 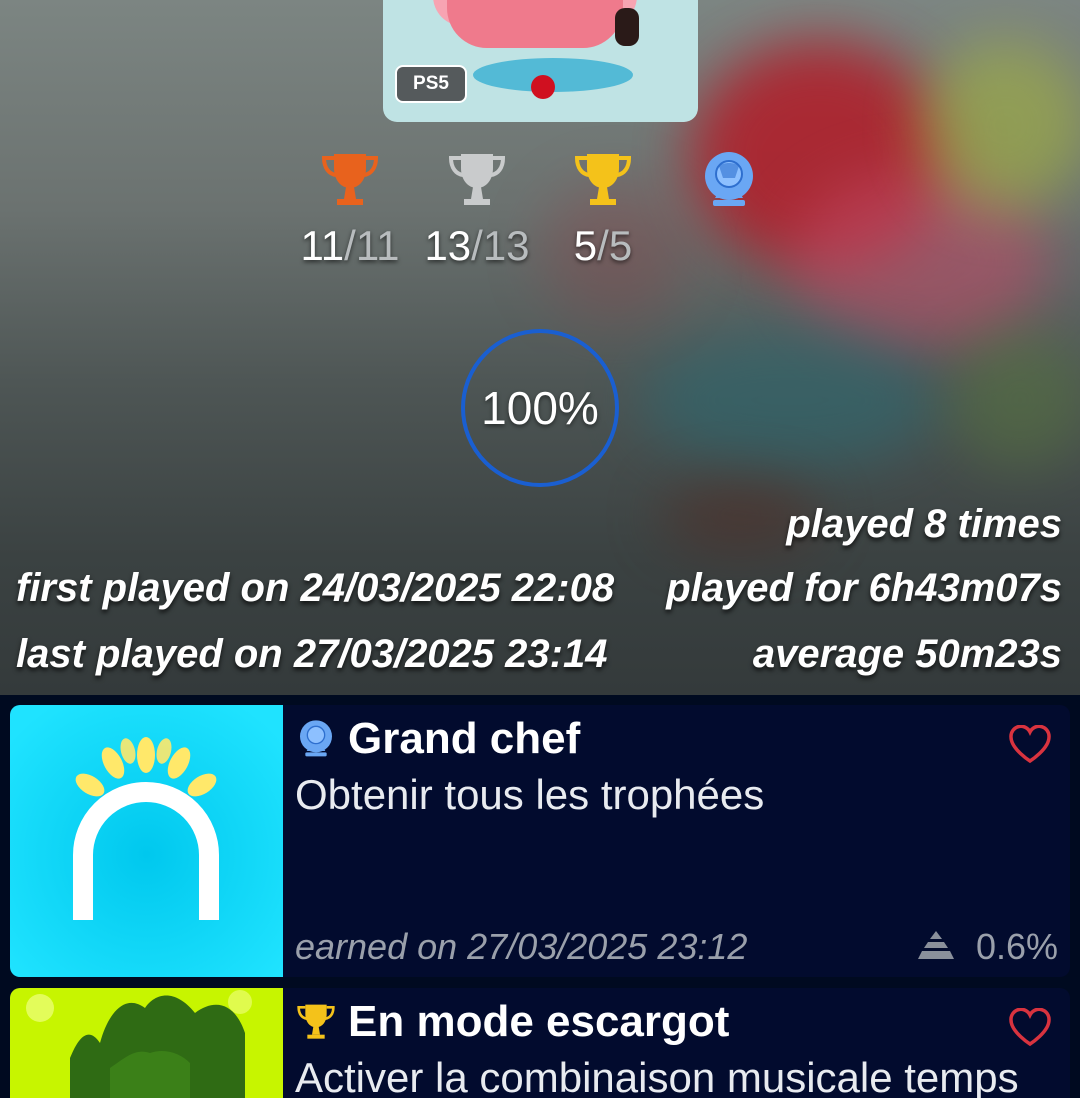 What do you see at coordinates (464, 738) in the screenshot?
I see `trophy-title: Grand chef` at bounding box center [464, 738].